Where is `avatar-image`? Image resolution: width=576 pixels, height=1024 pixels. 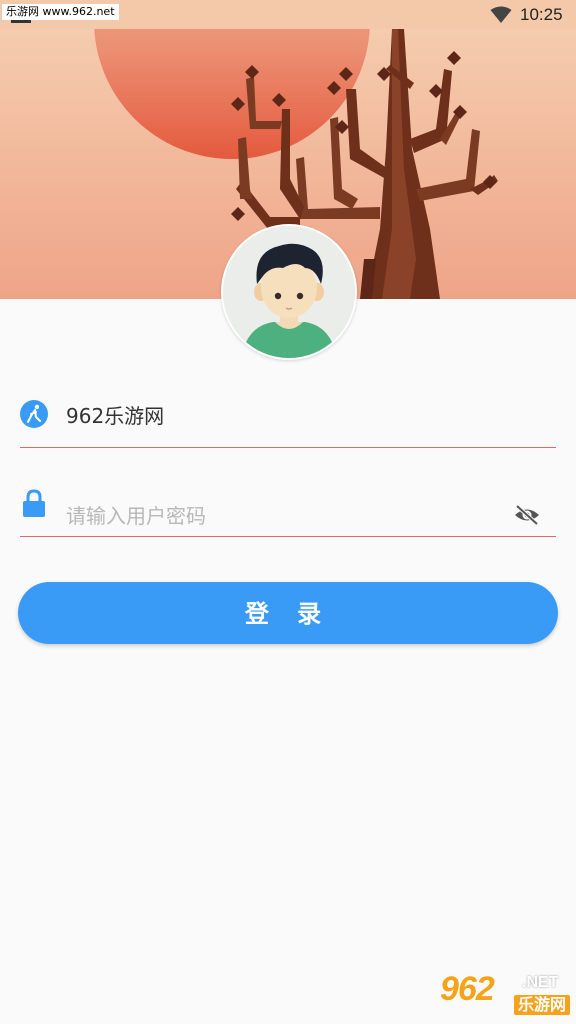 avatar-image is located at coordinates (289, 292).